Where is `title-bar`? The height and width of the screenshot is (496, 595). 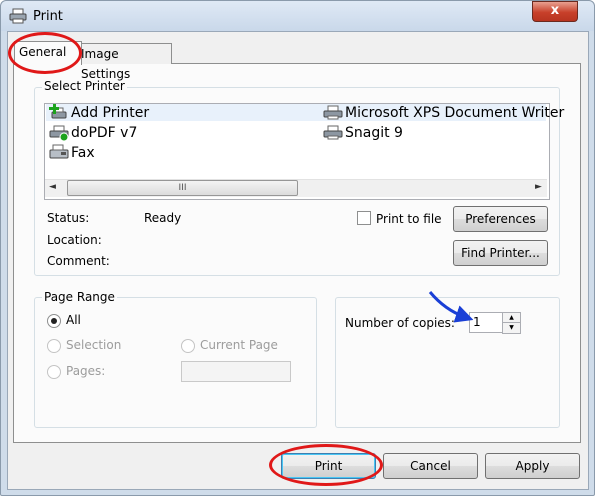
title-bar is located at coordinates (297, 16).